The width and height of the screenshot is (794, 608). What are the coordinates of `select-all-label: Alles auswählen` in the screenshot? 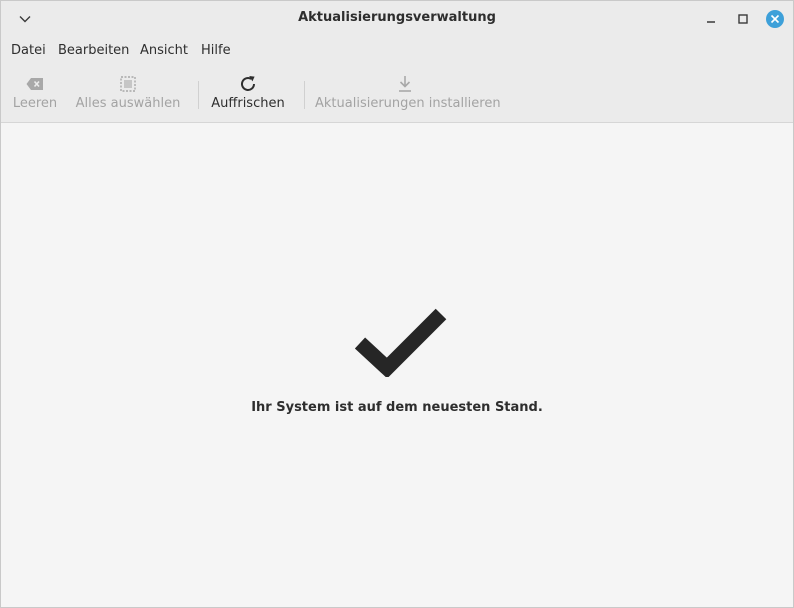 It's located at (128, 103).